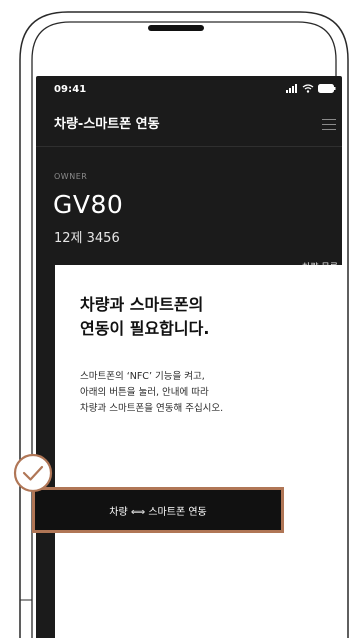  What do you see at coordinates (291, 88) in the screenshot?
I see `signal-icon` at bounding box center [291, 88].